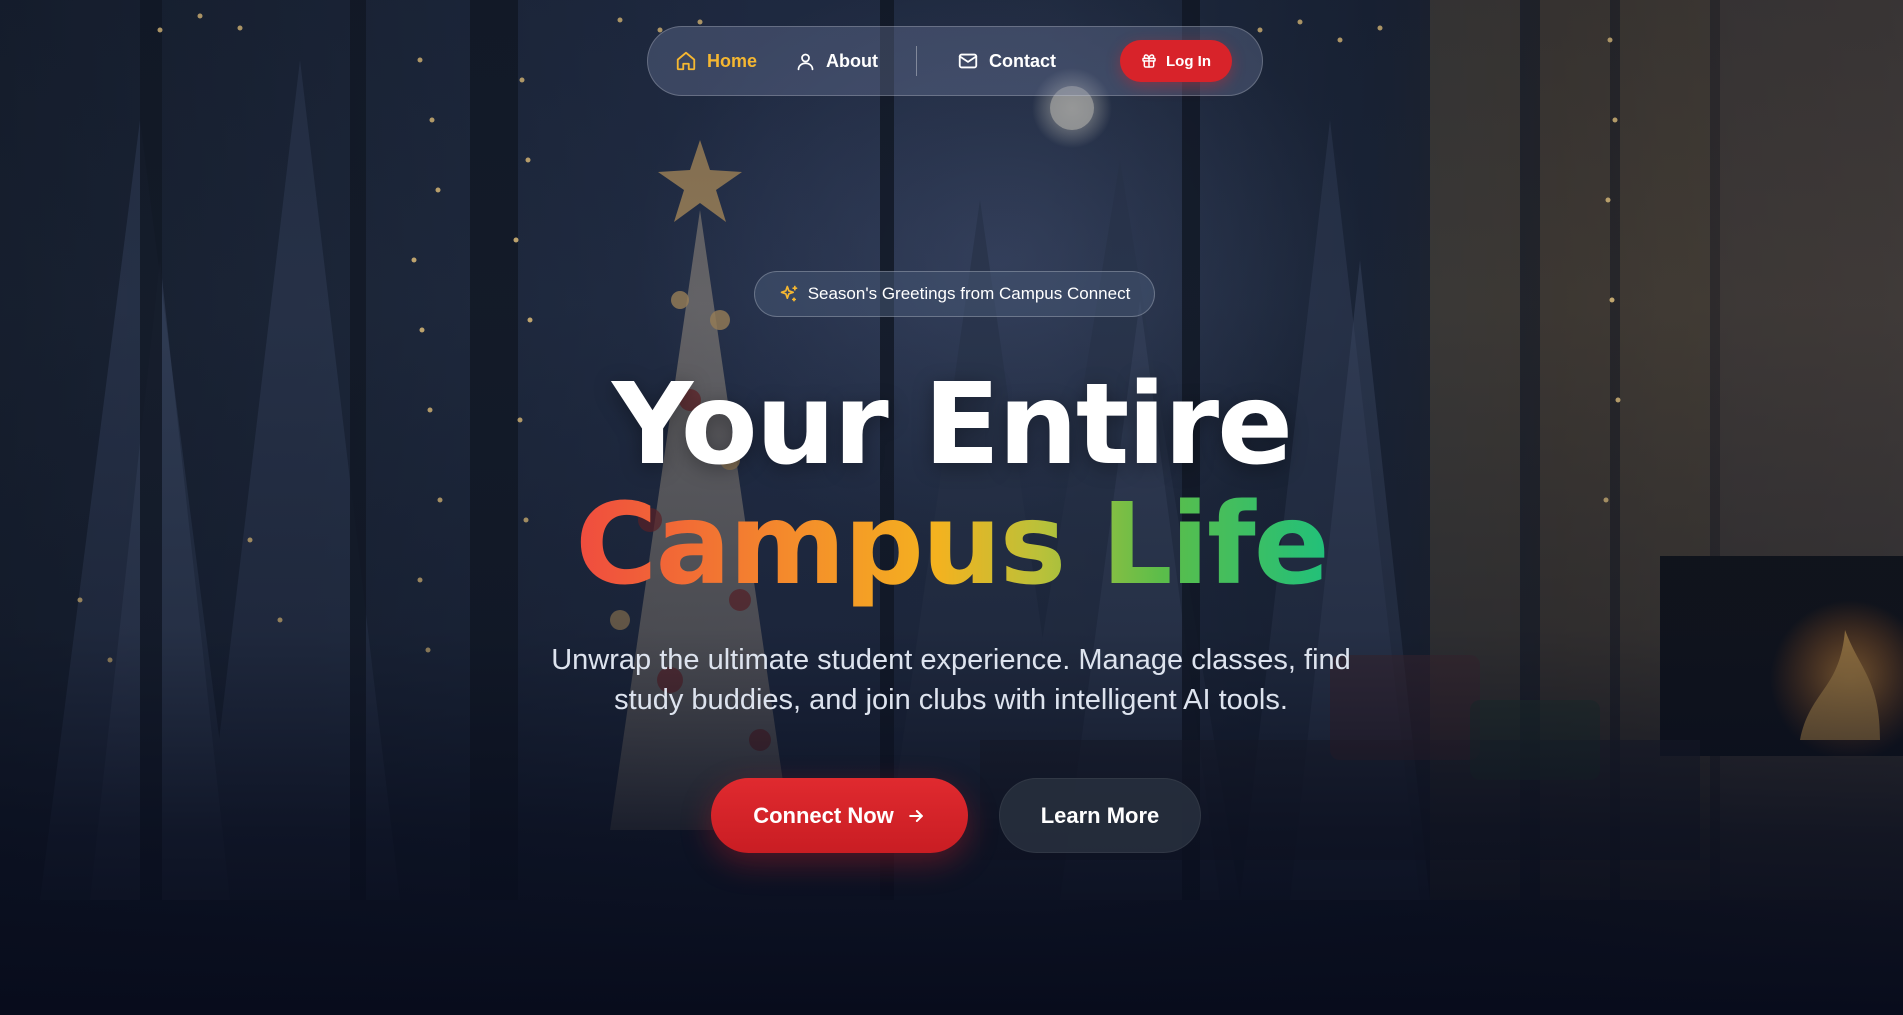 Image resolution: width=1903 pixels, height=1015 pixels. I want to click on learn-more-label: Learn More, so click(1100, 815).